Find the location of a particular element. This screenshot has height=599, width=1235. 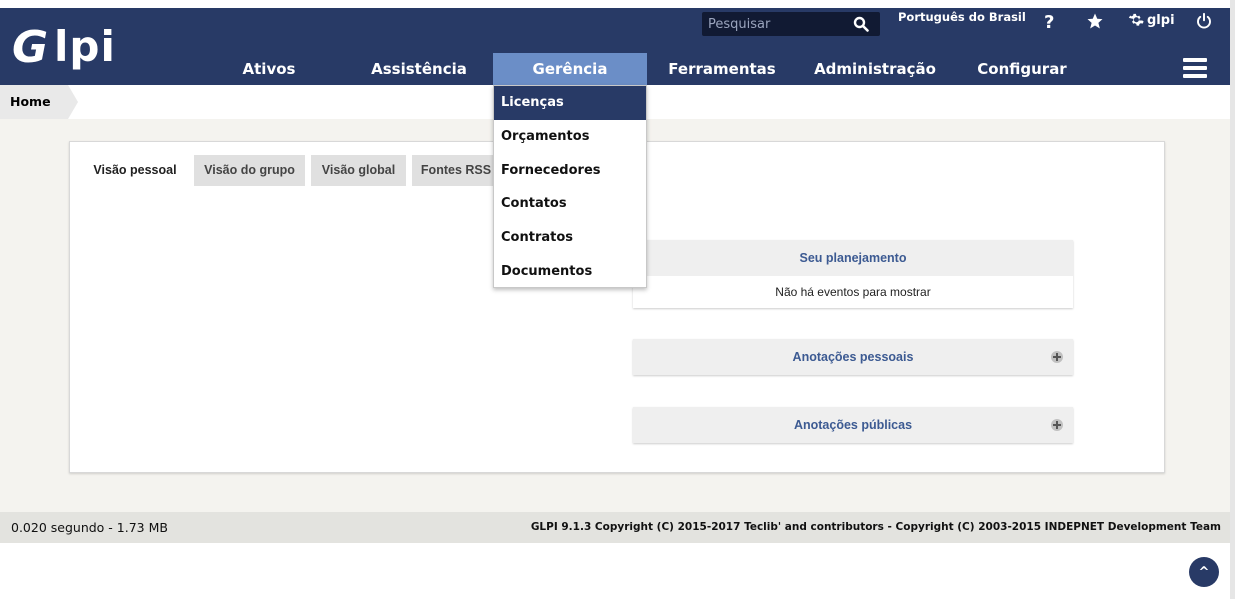

add-public-note-icon is located at coordinates (1057, 425).